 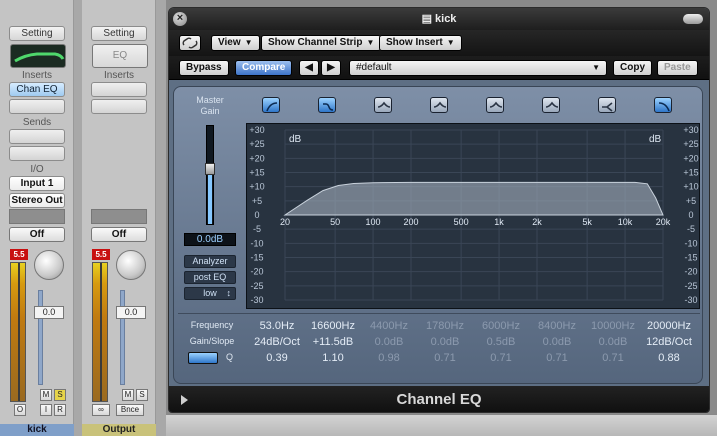 What do you see at coordinates (38, 56) in the screenshot?
I see `eq-thumbnail` at bounding box center [38, 56].